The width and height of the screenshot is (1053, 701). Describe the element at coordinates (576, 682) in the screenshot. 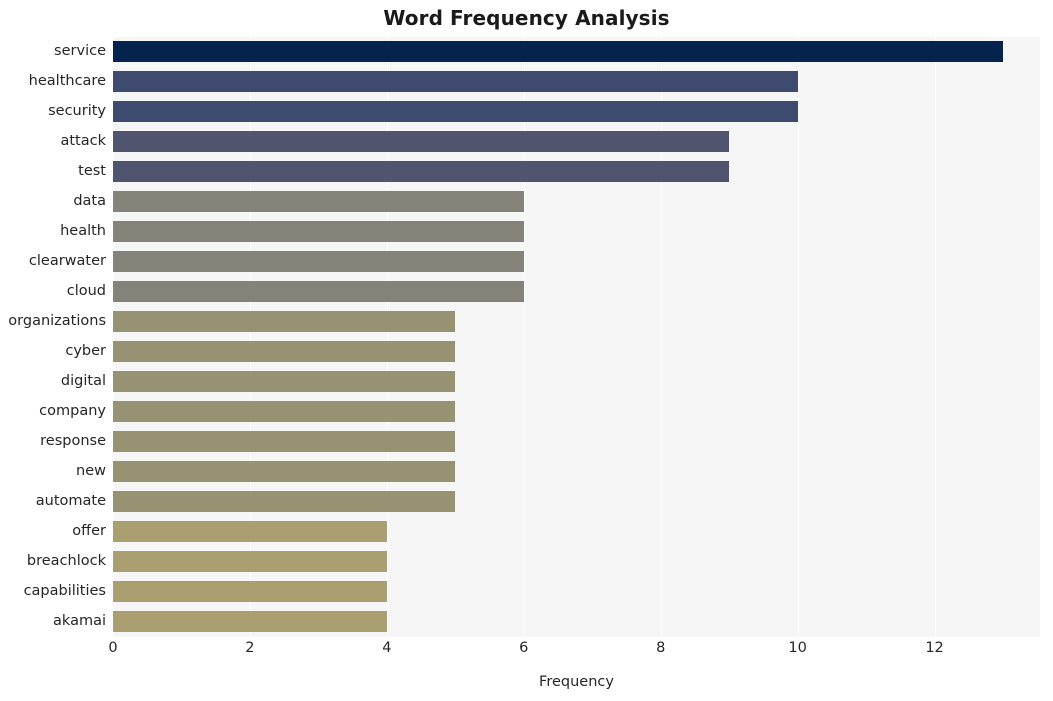

I see `x-axis-title: Frequency` at that location.